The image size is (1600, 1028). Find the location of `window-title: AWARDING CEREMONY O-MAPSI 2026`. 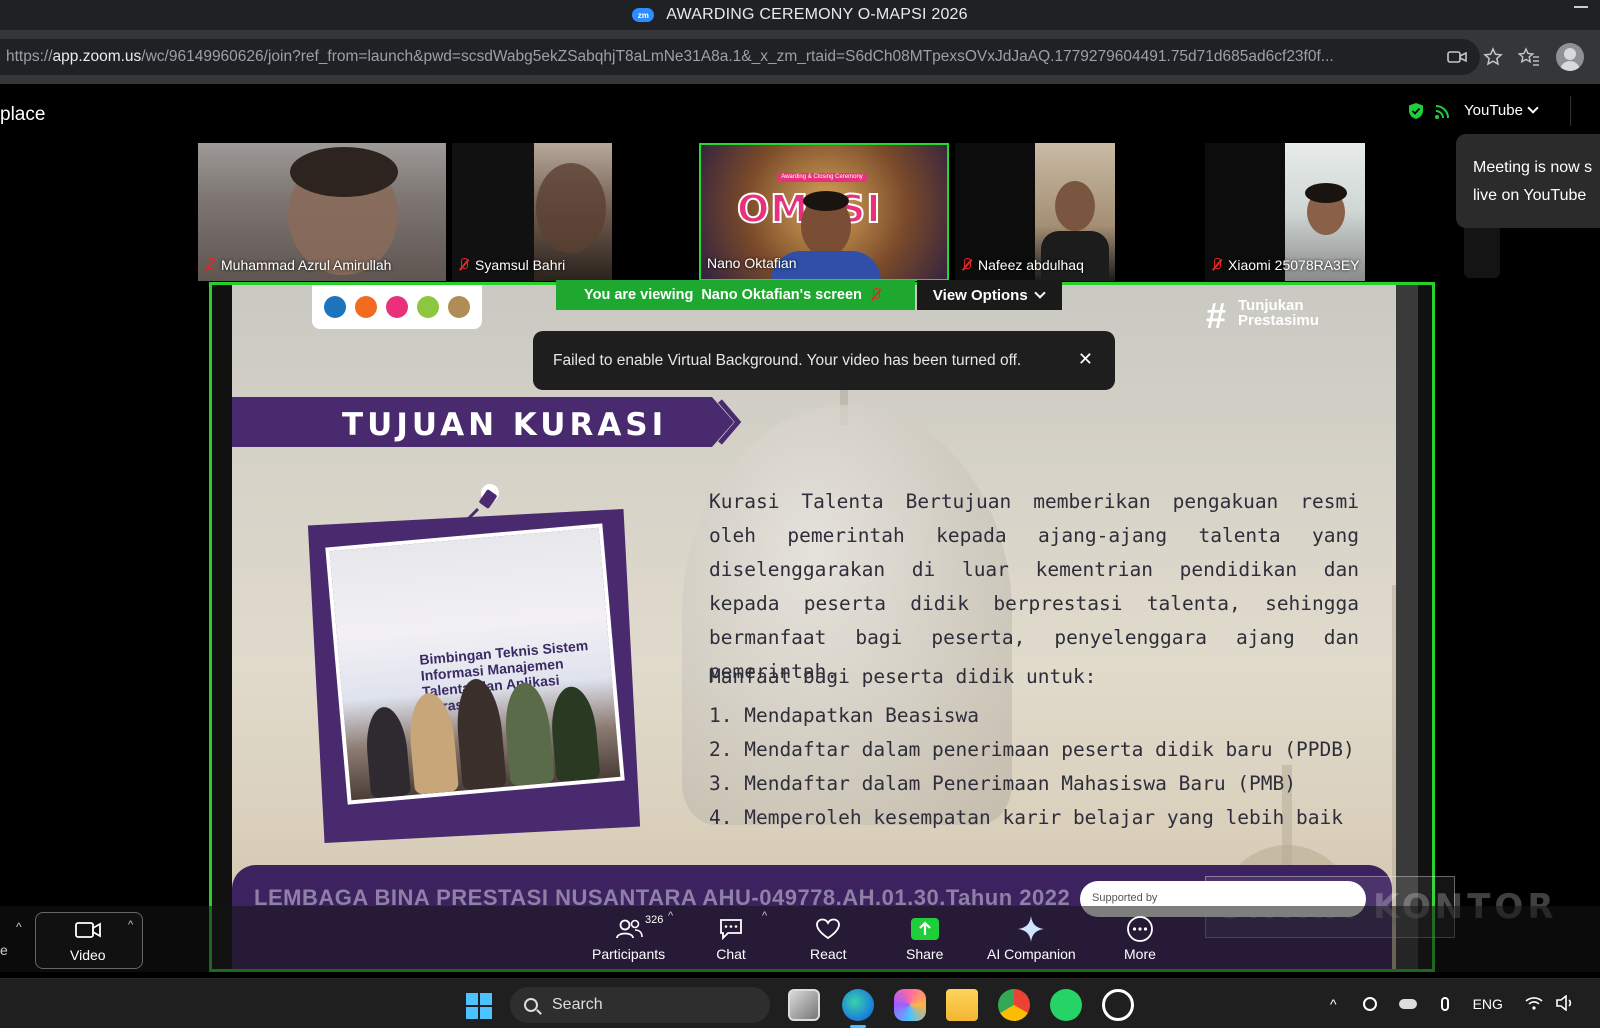

window-title: AWARDING CEREMONY O-MAPSI 2026 is located at coordinates (817, 14).